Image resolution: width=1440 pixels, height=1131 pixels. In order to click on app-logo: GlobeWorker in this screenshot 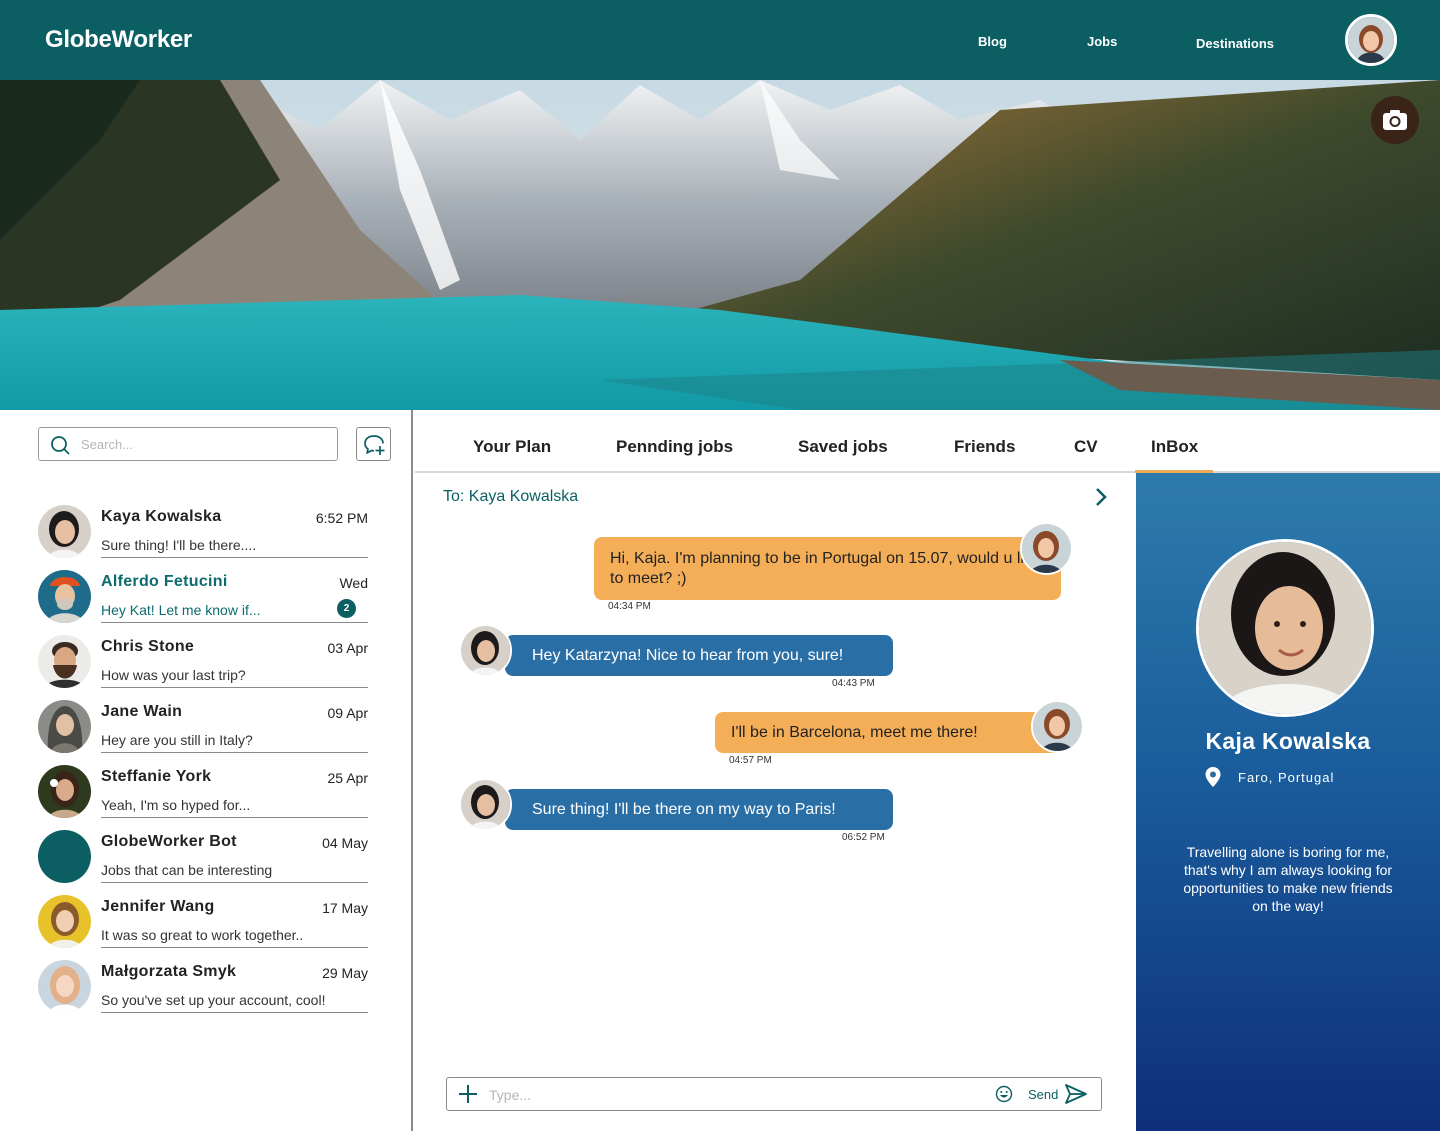, I will do `click(118, 40)`.